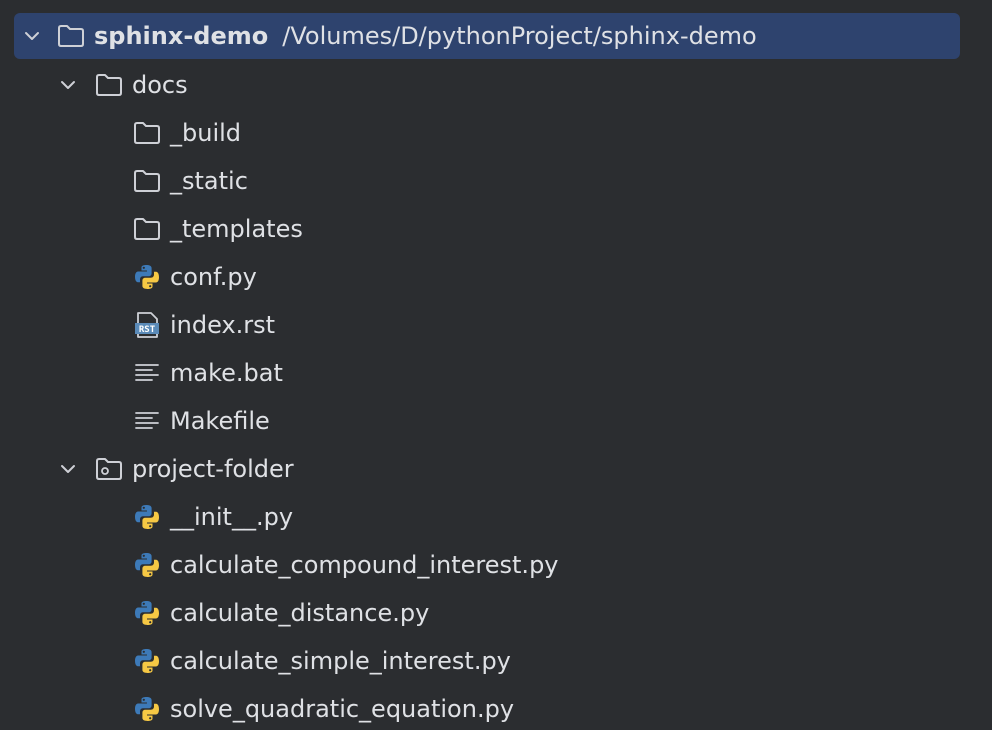 This screenshot has height=730, width=992. Describe the element at coordinates (226, 373) in the screenshot. I see `file-label: make.bat` at that location.